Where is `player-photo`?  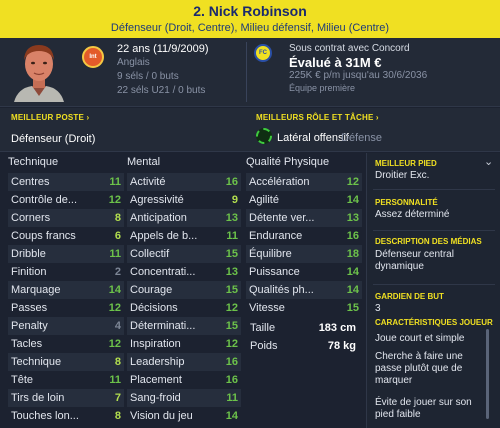
player-photo is located at coordinates (39, 71).